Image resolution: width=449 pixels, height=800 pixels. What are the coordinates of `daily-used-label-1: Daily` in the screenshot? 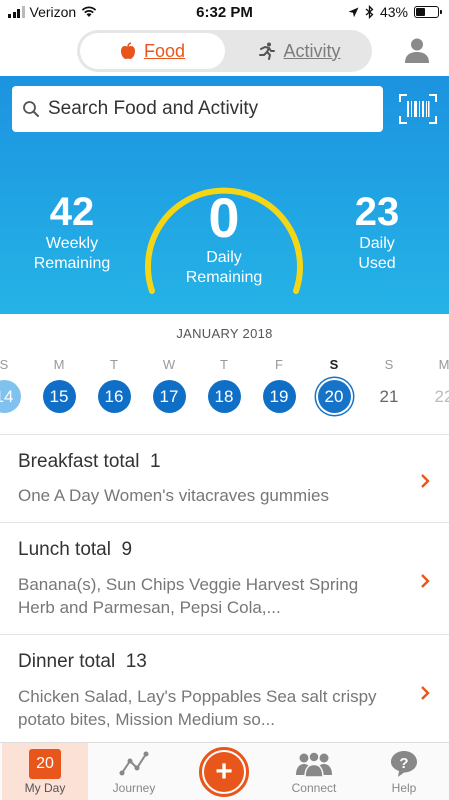 It's located at (377, 243).